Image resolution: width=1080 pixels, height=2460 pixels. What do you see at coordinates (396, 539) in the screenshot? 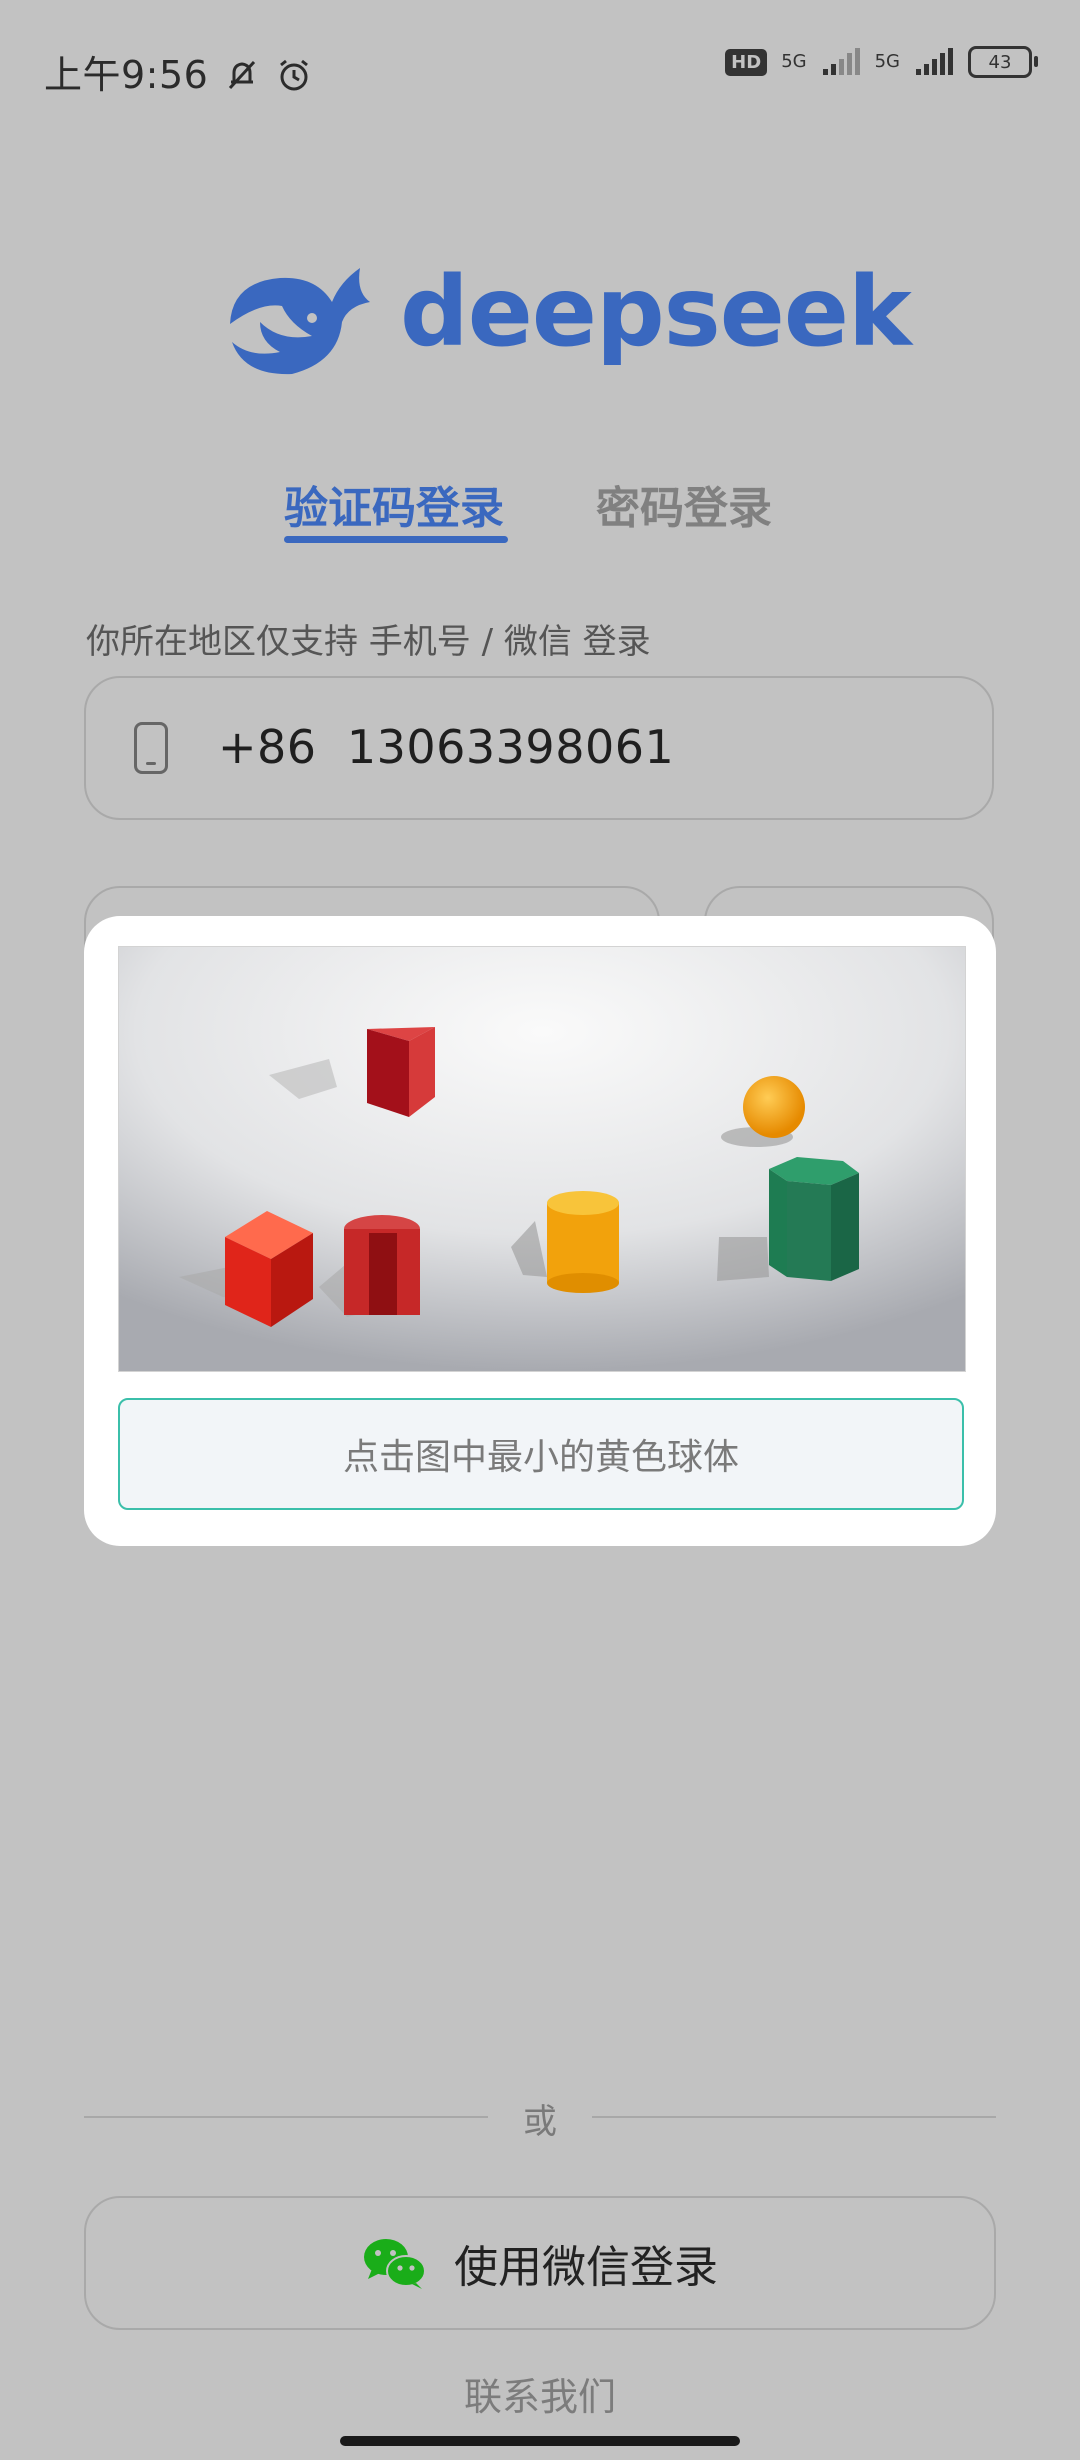
I see `tab-active-indicator` at bounding box center [396, 539].